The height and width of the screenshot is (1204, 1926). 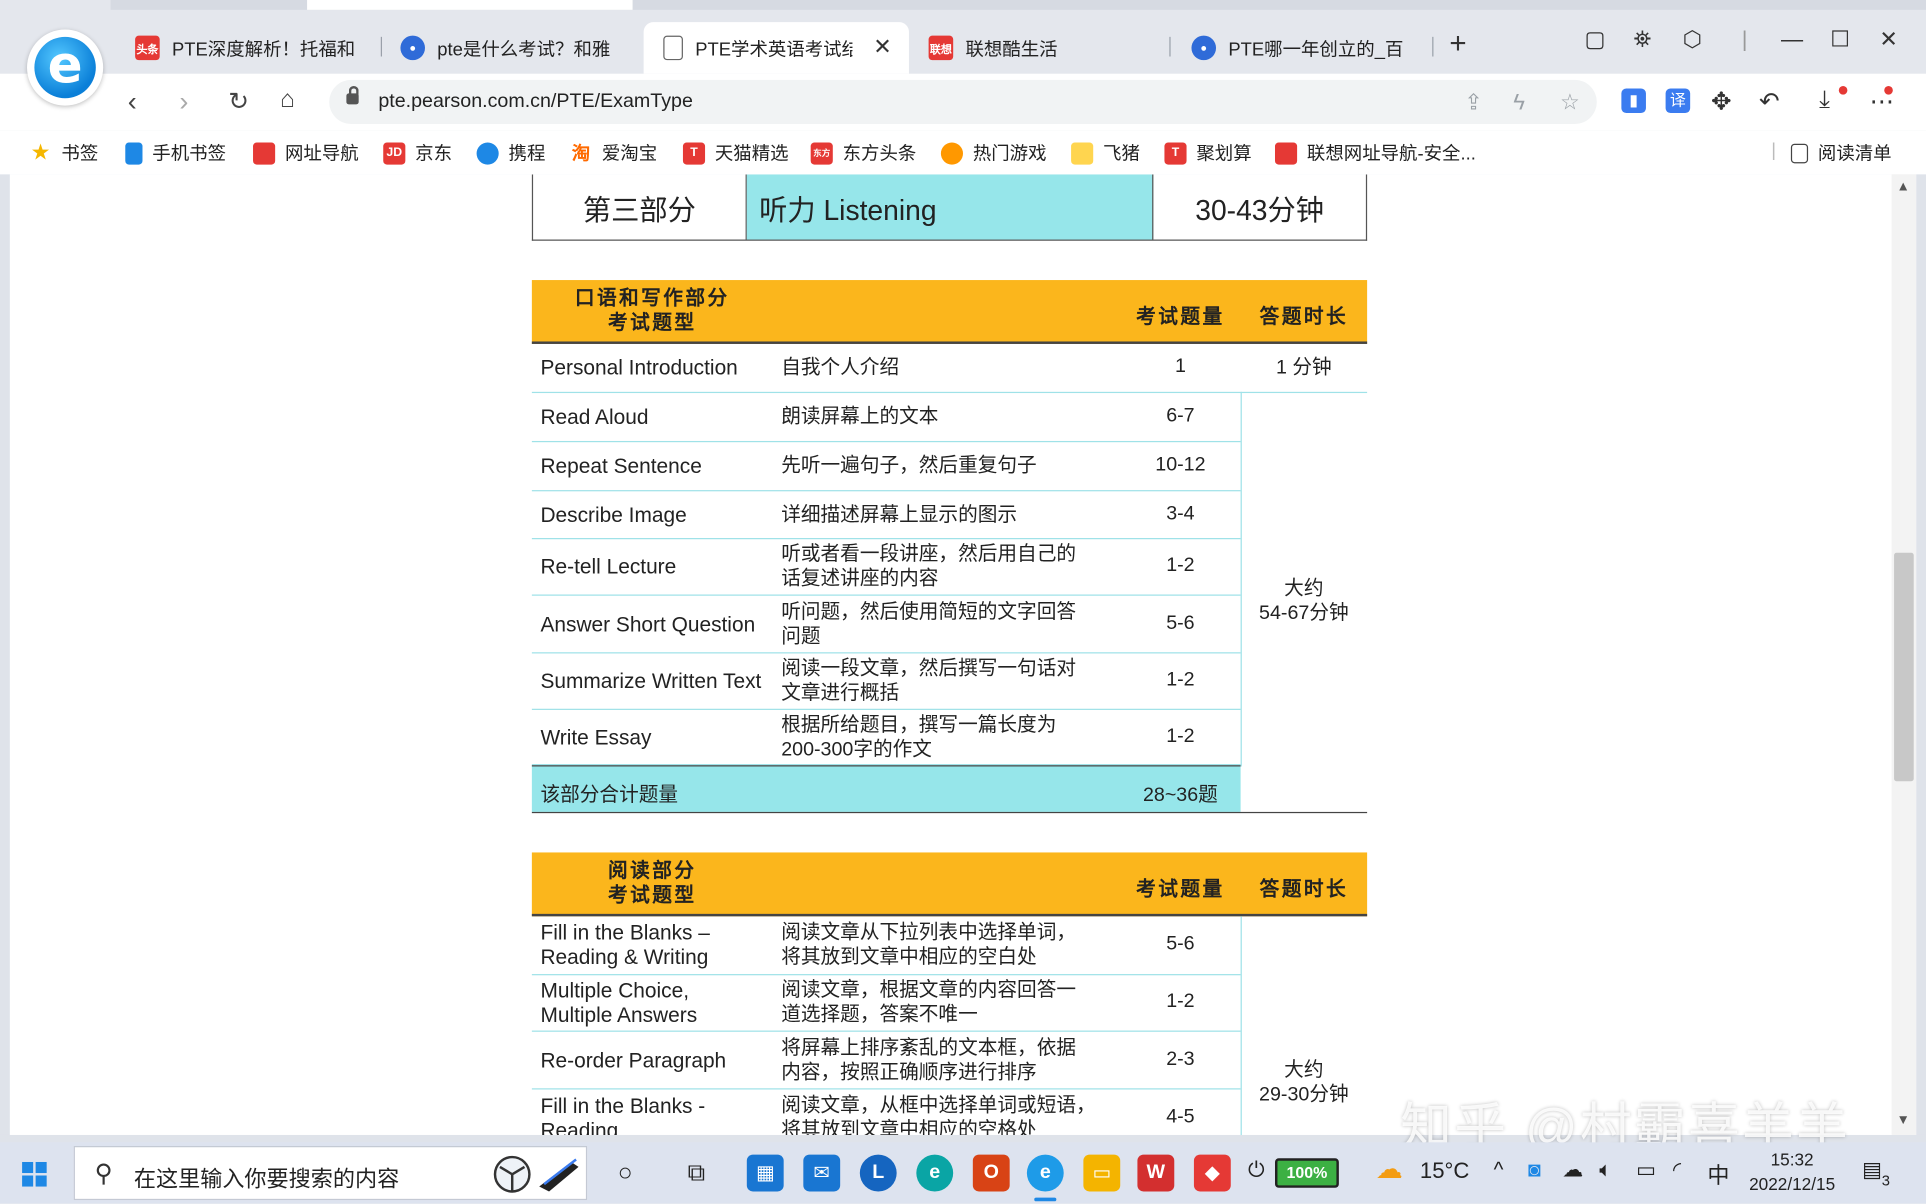 What do you see at coordinates (991, 1173) in the screenshot?
I see `office-icon: O` at bounding box center [991, 1173].